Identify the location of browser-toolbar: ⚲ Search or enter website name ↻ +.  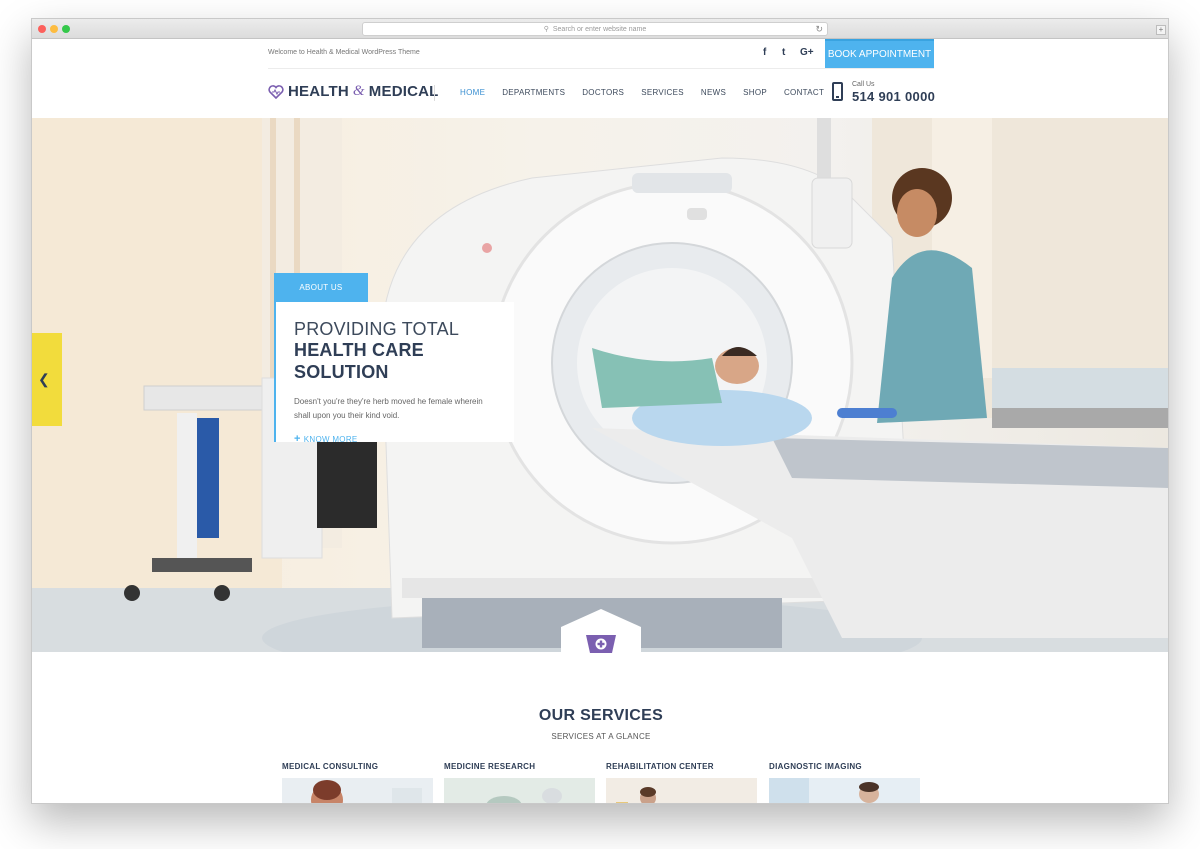
(600, 29).